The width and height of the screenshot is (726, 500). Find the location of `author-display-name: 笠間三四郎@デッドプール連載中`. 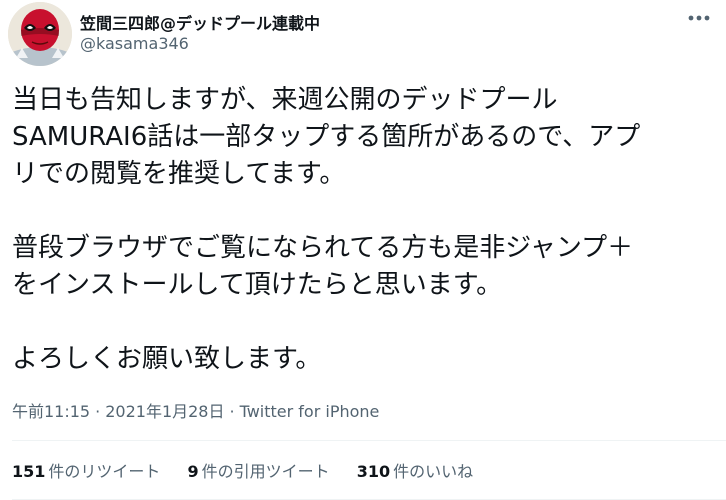

author-display-name: 笠間三四郎@デッドプール連載中 is located at coordinates (200, 22).